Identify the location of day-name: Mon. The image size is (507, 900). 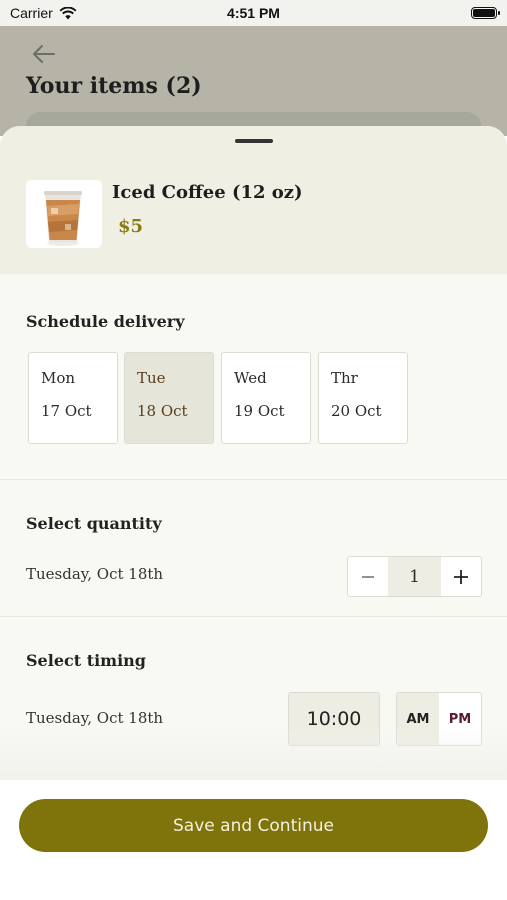
(58, 378).